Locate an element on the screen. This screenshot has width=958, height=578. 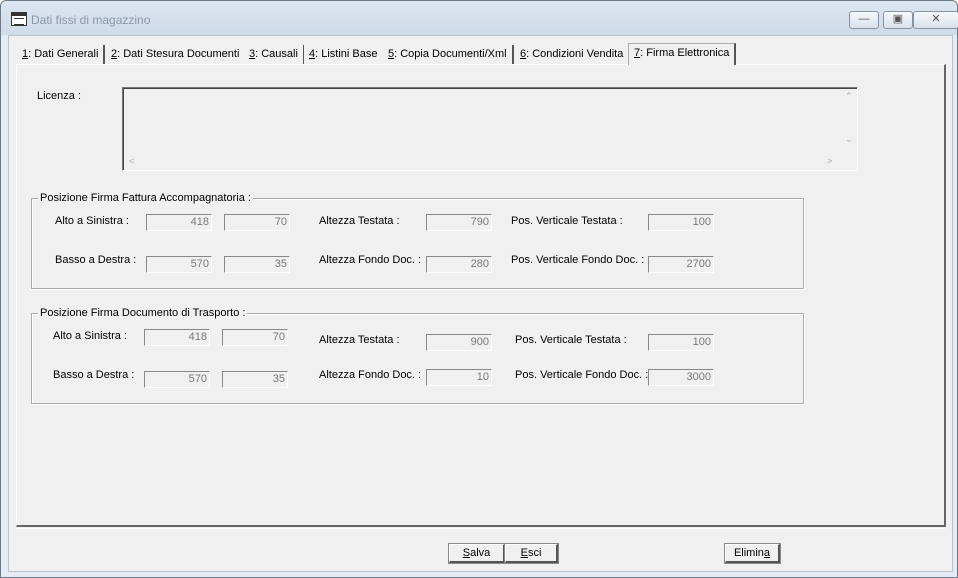
fattura-alto-sinistra-x-field: 418 is located at coordinates (179, 222).